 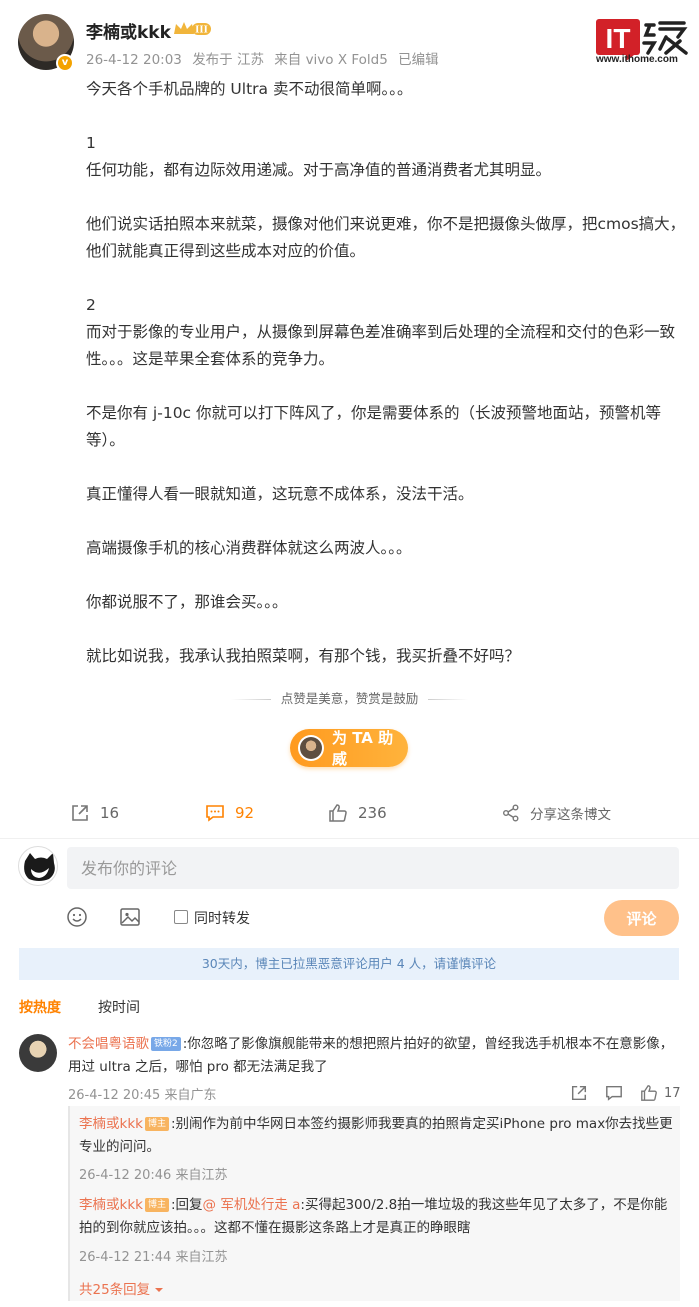 What do you see at coordinates (229, 813) in the screenshot?
I see `comment-button: 92` at bounding box center [229, 813].